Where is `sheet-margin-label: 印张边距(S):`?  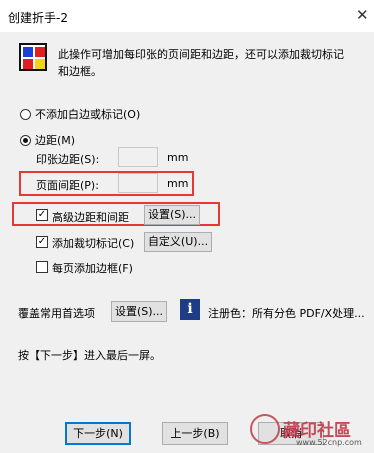 sheet-margin-label: 印张边距(S): is located at coordinates (68, 159).